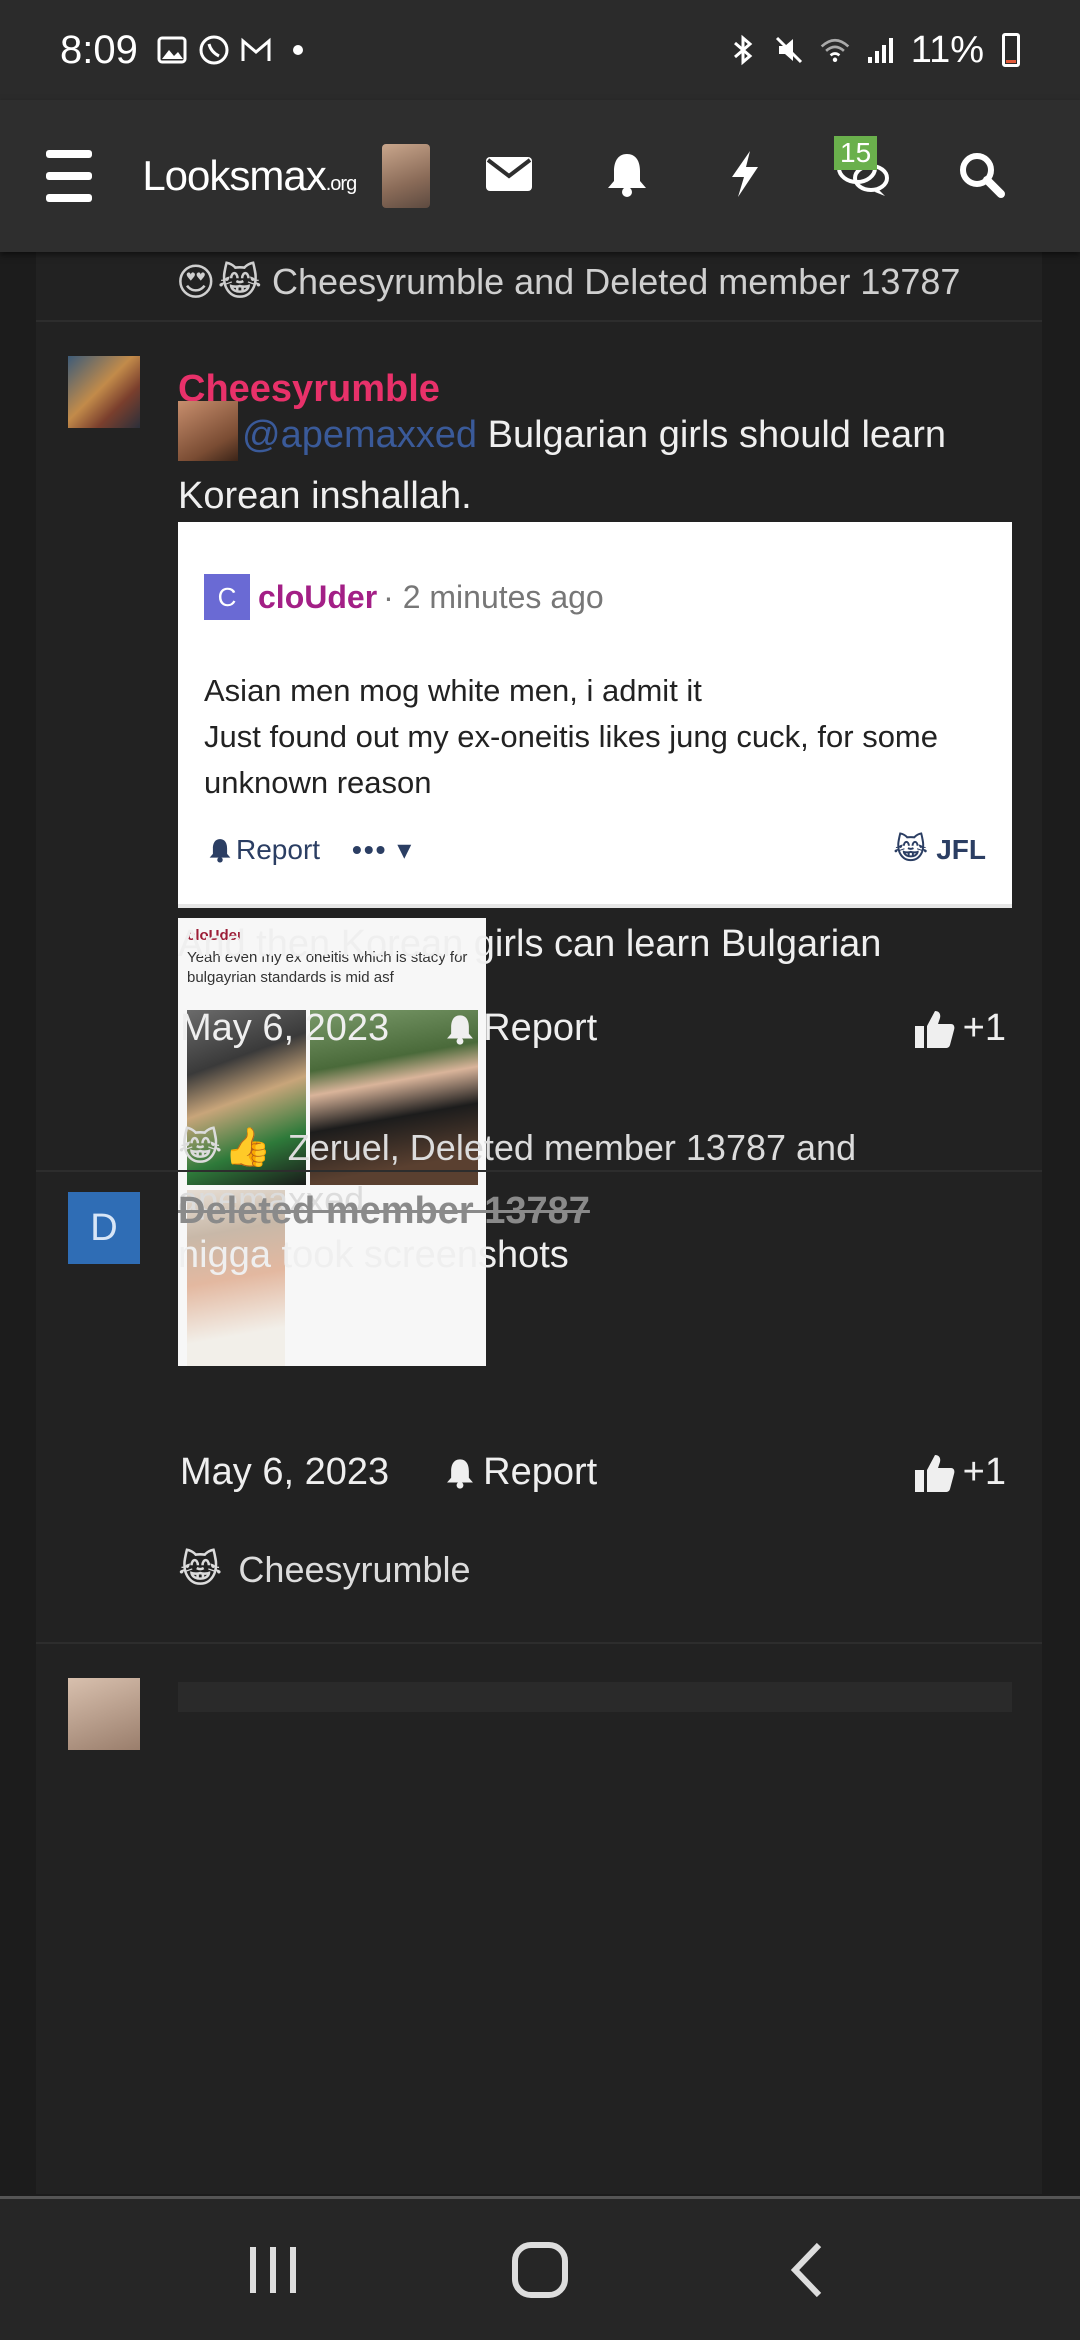 The image size is (1080, 2340). I want to click on embed-more-menu: ••• ▾, so click(382, 849).